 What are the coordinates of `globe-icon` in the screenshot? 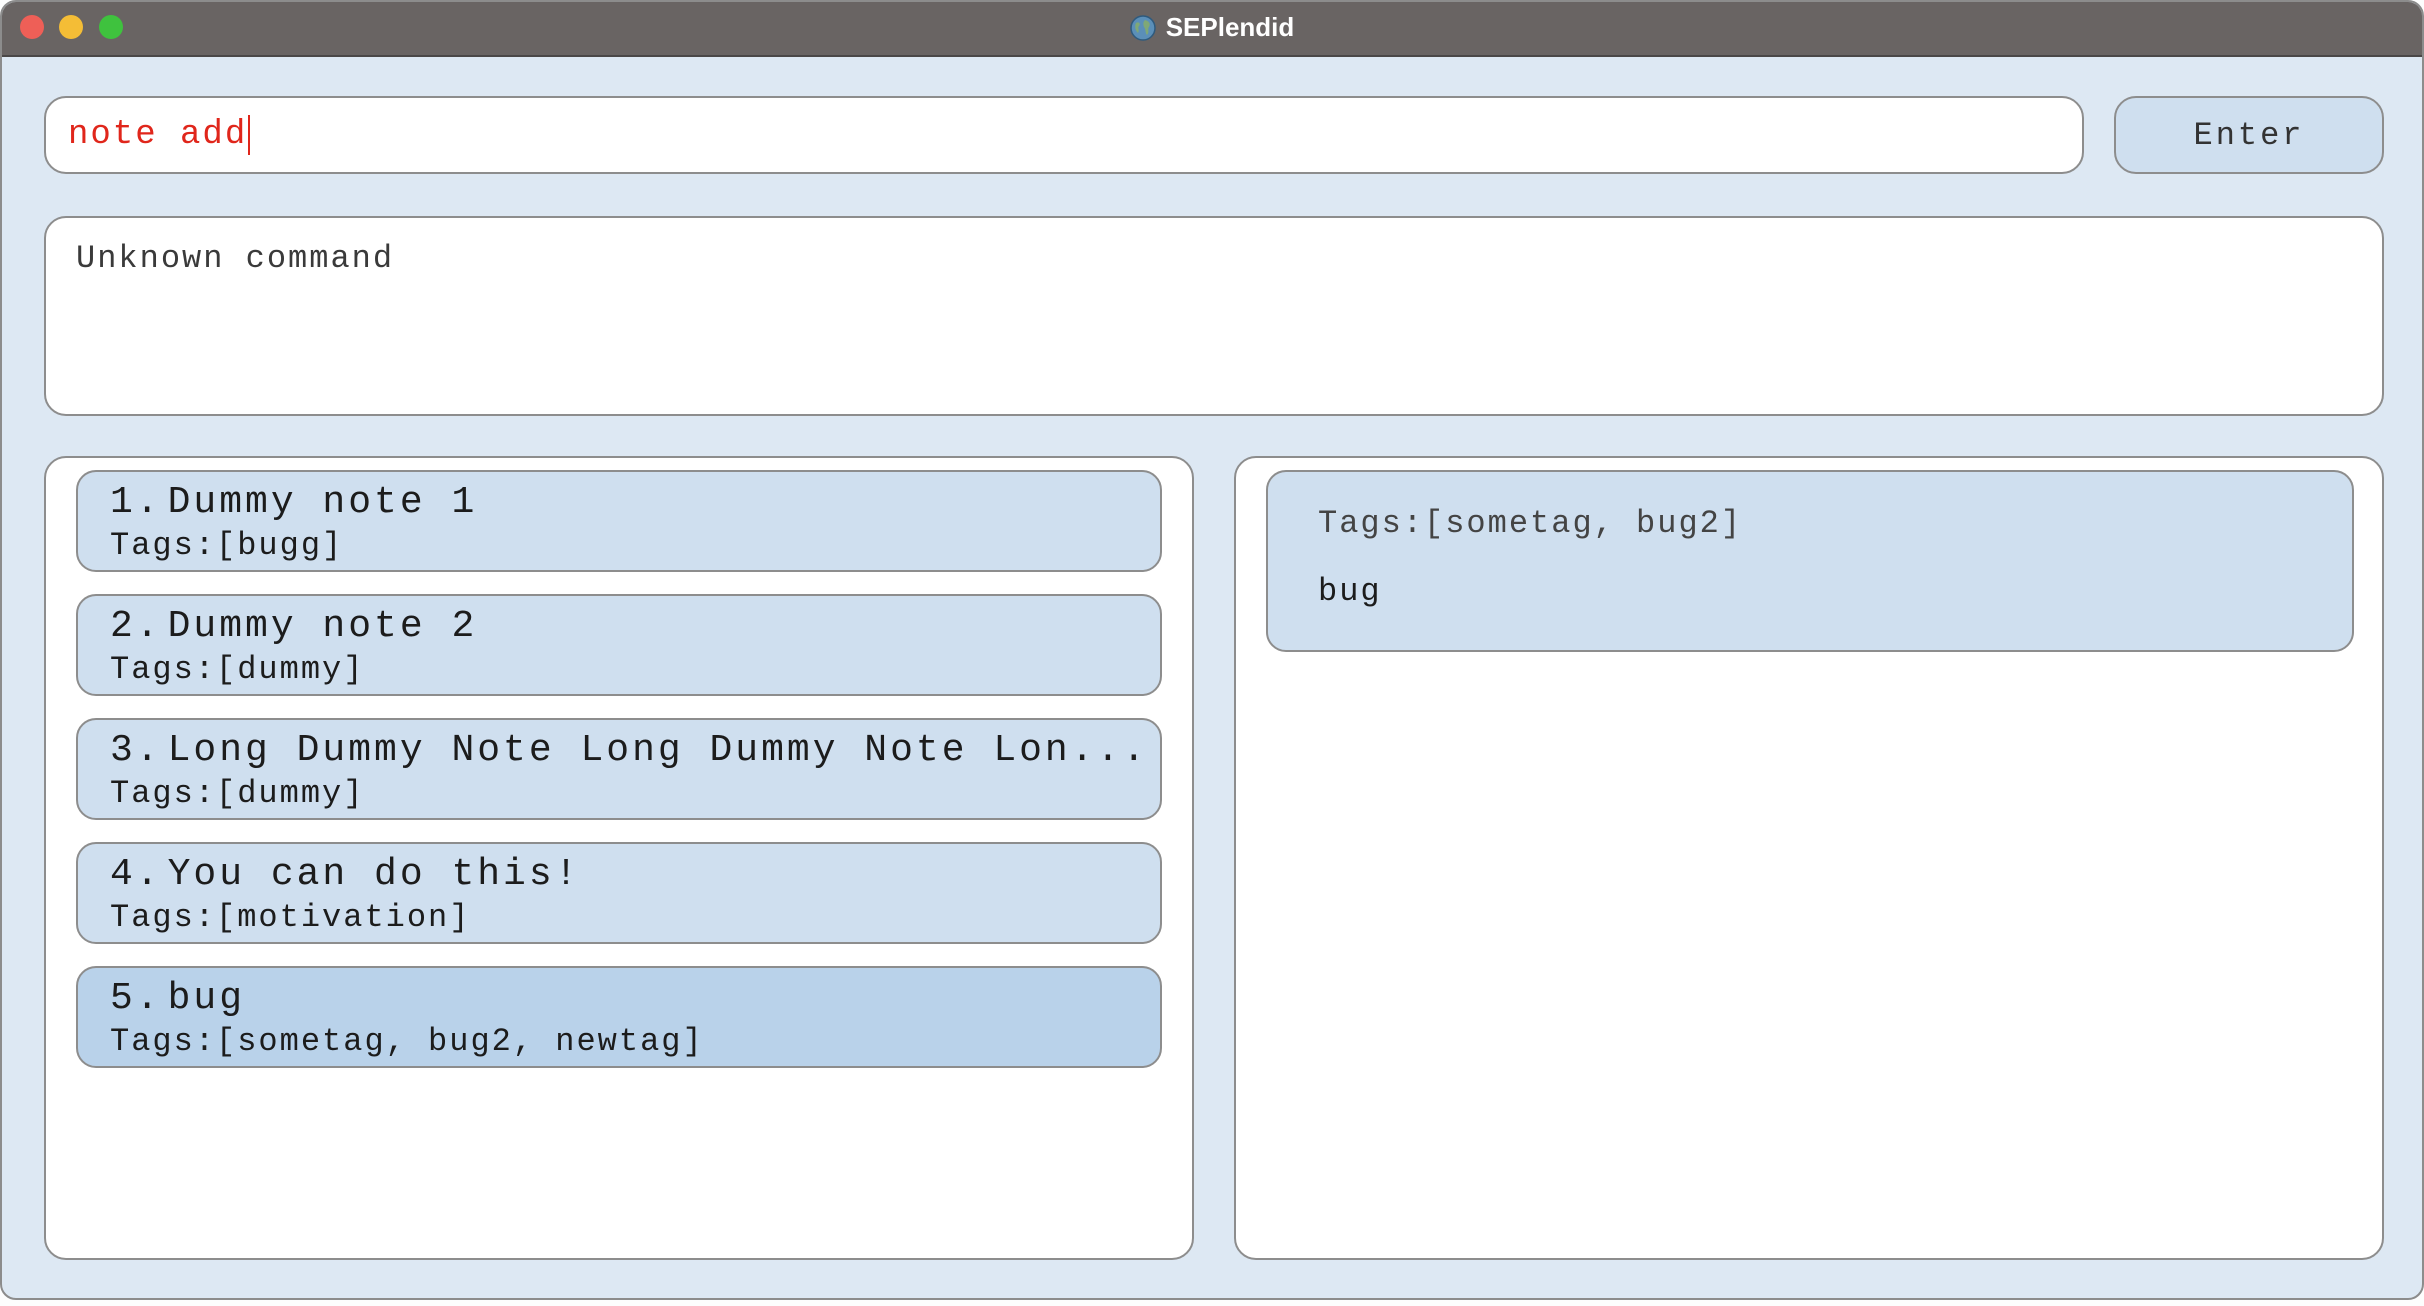 It's located at (1142, 27).